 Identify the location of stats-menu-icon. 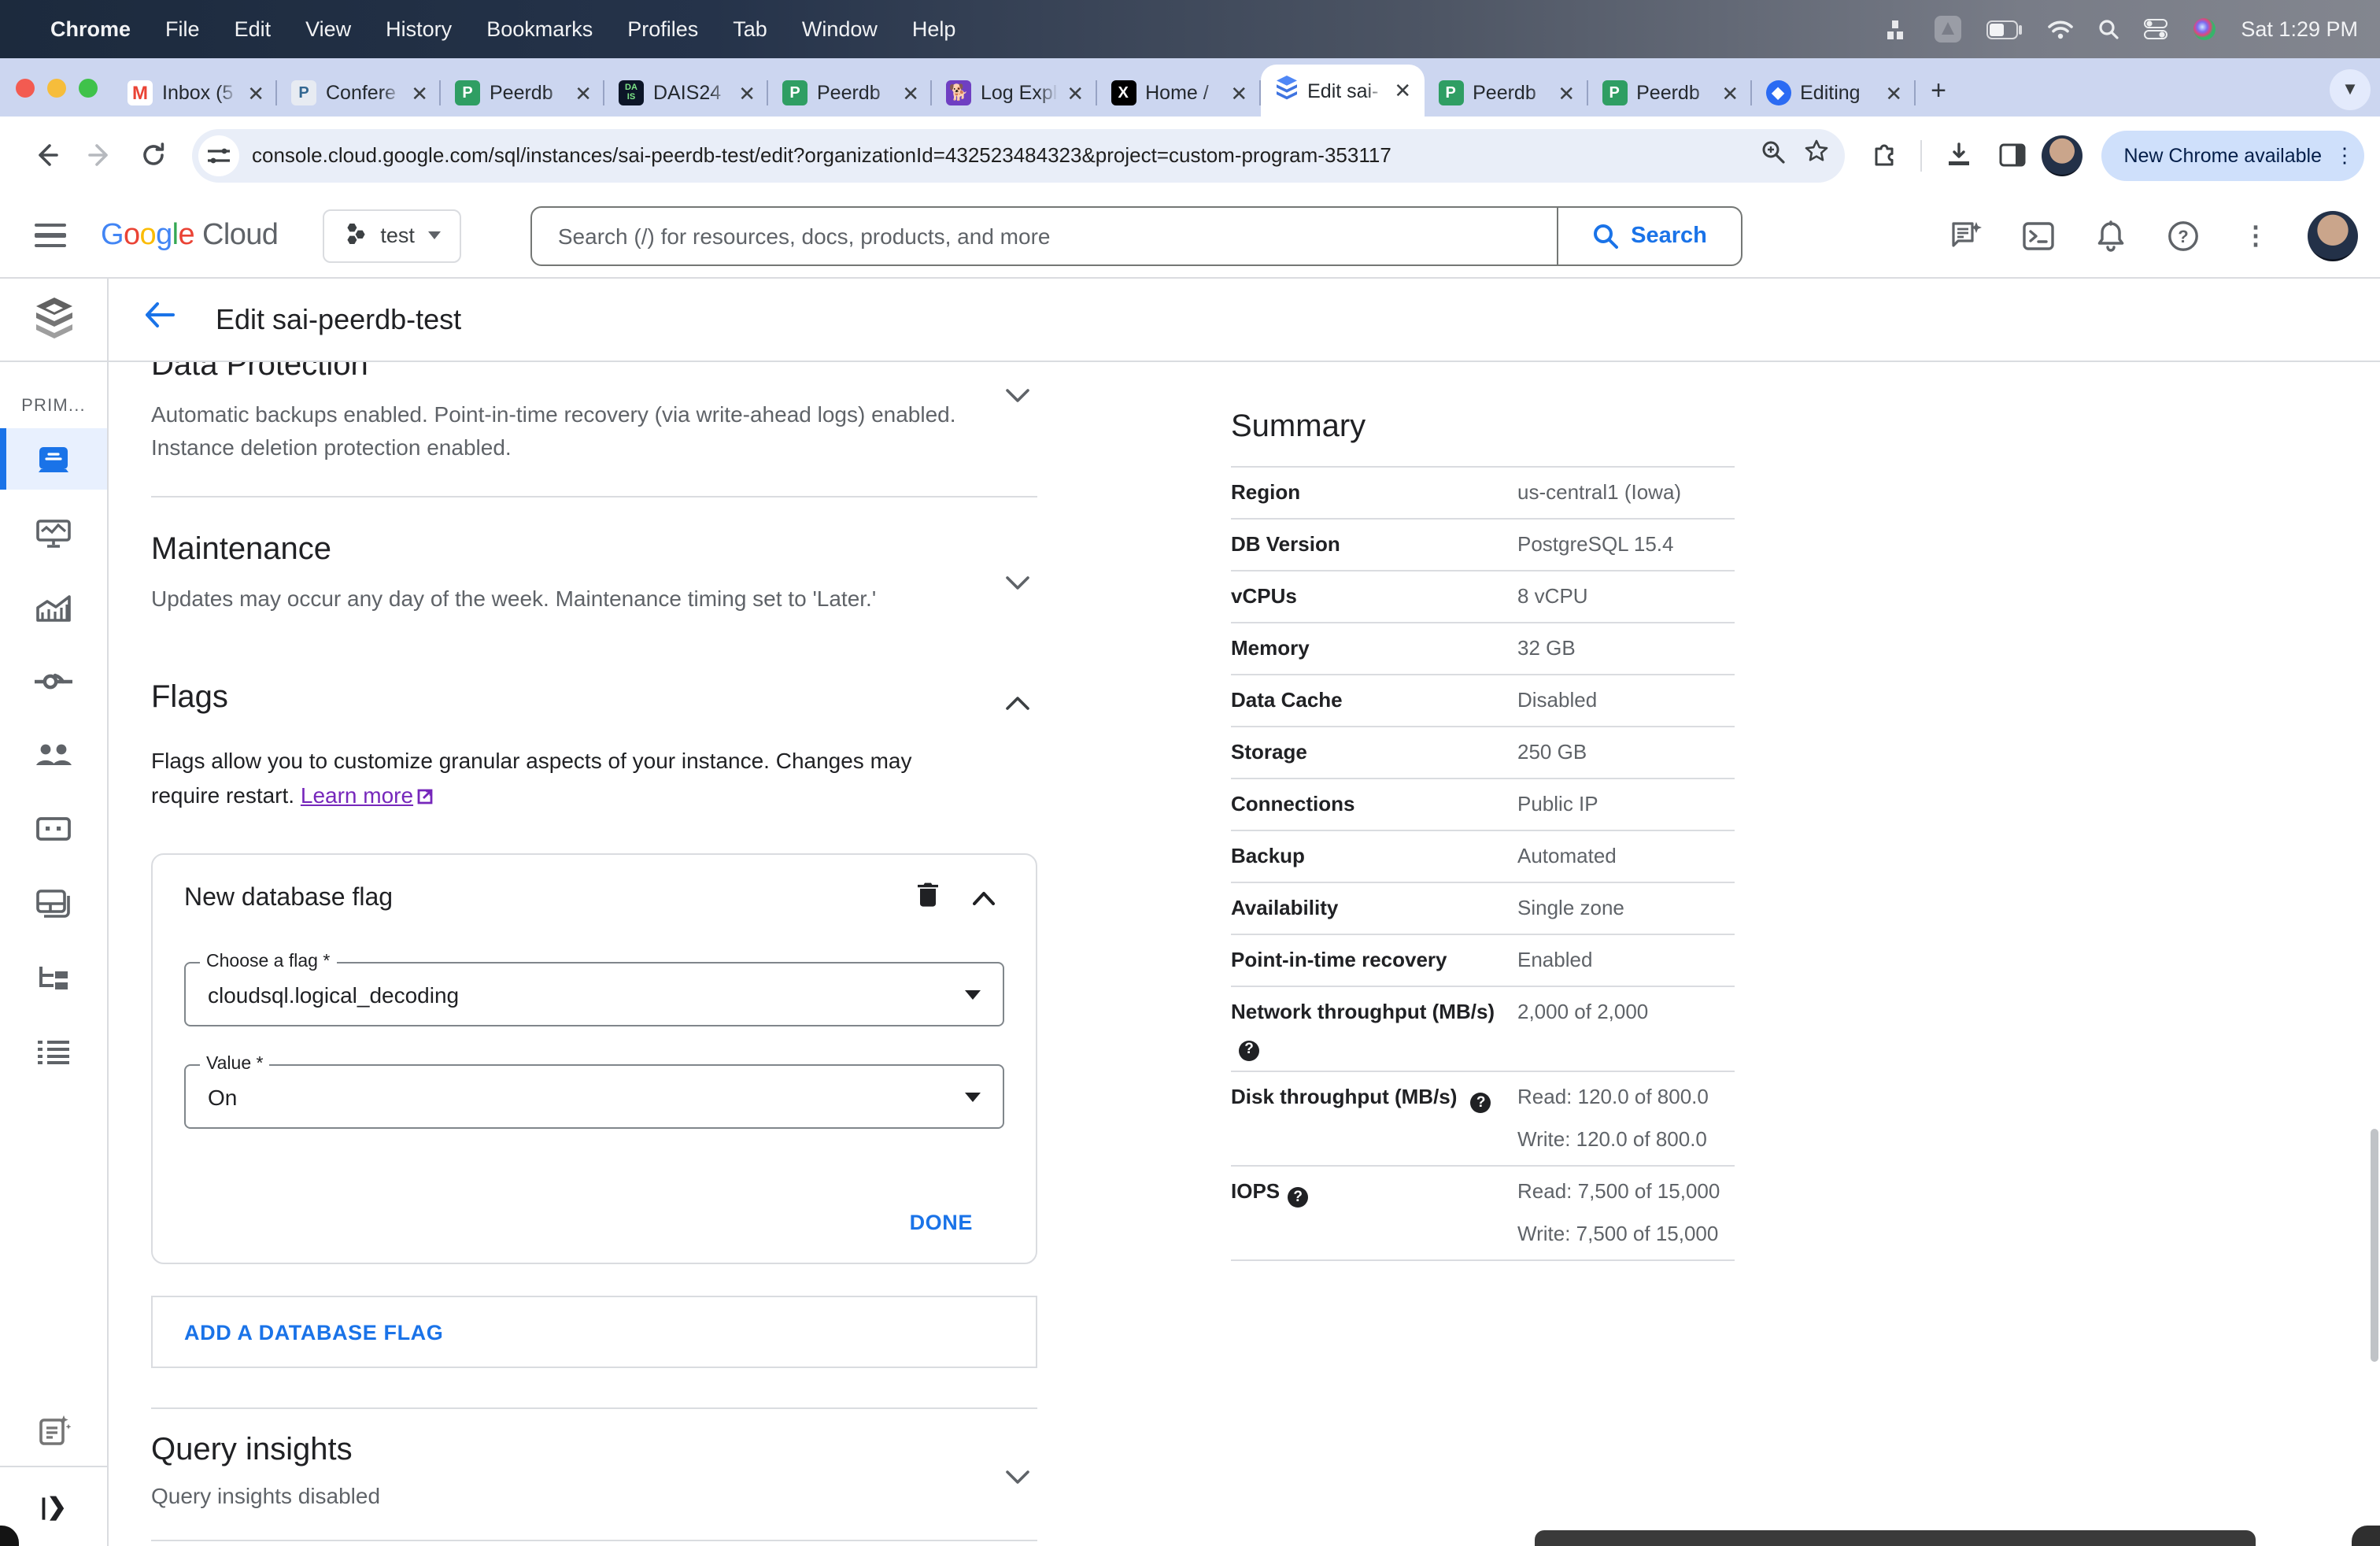
(1898, 29).